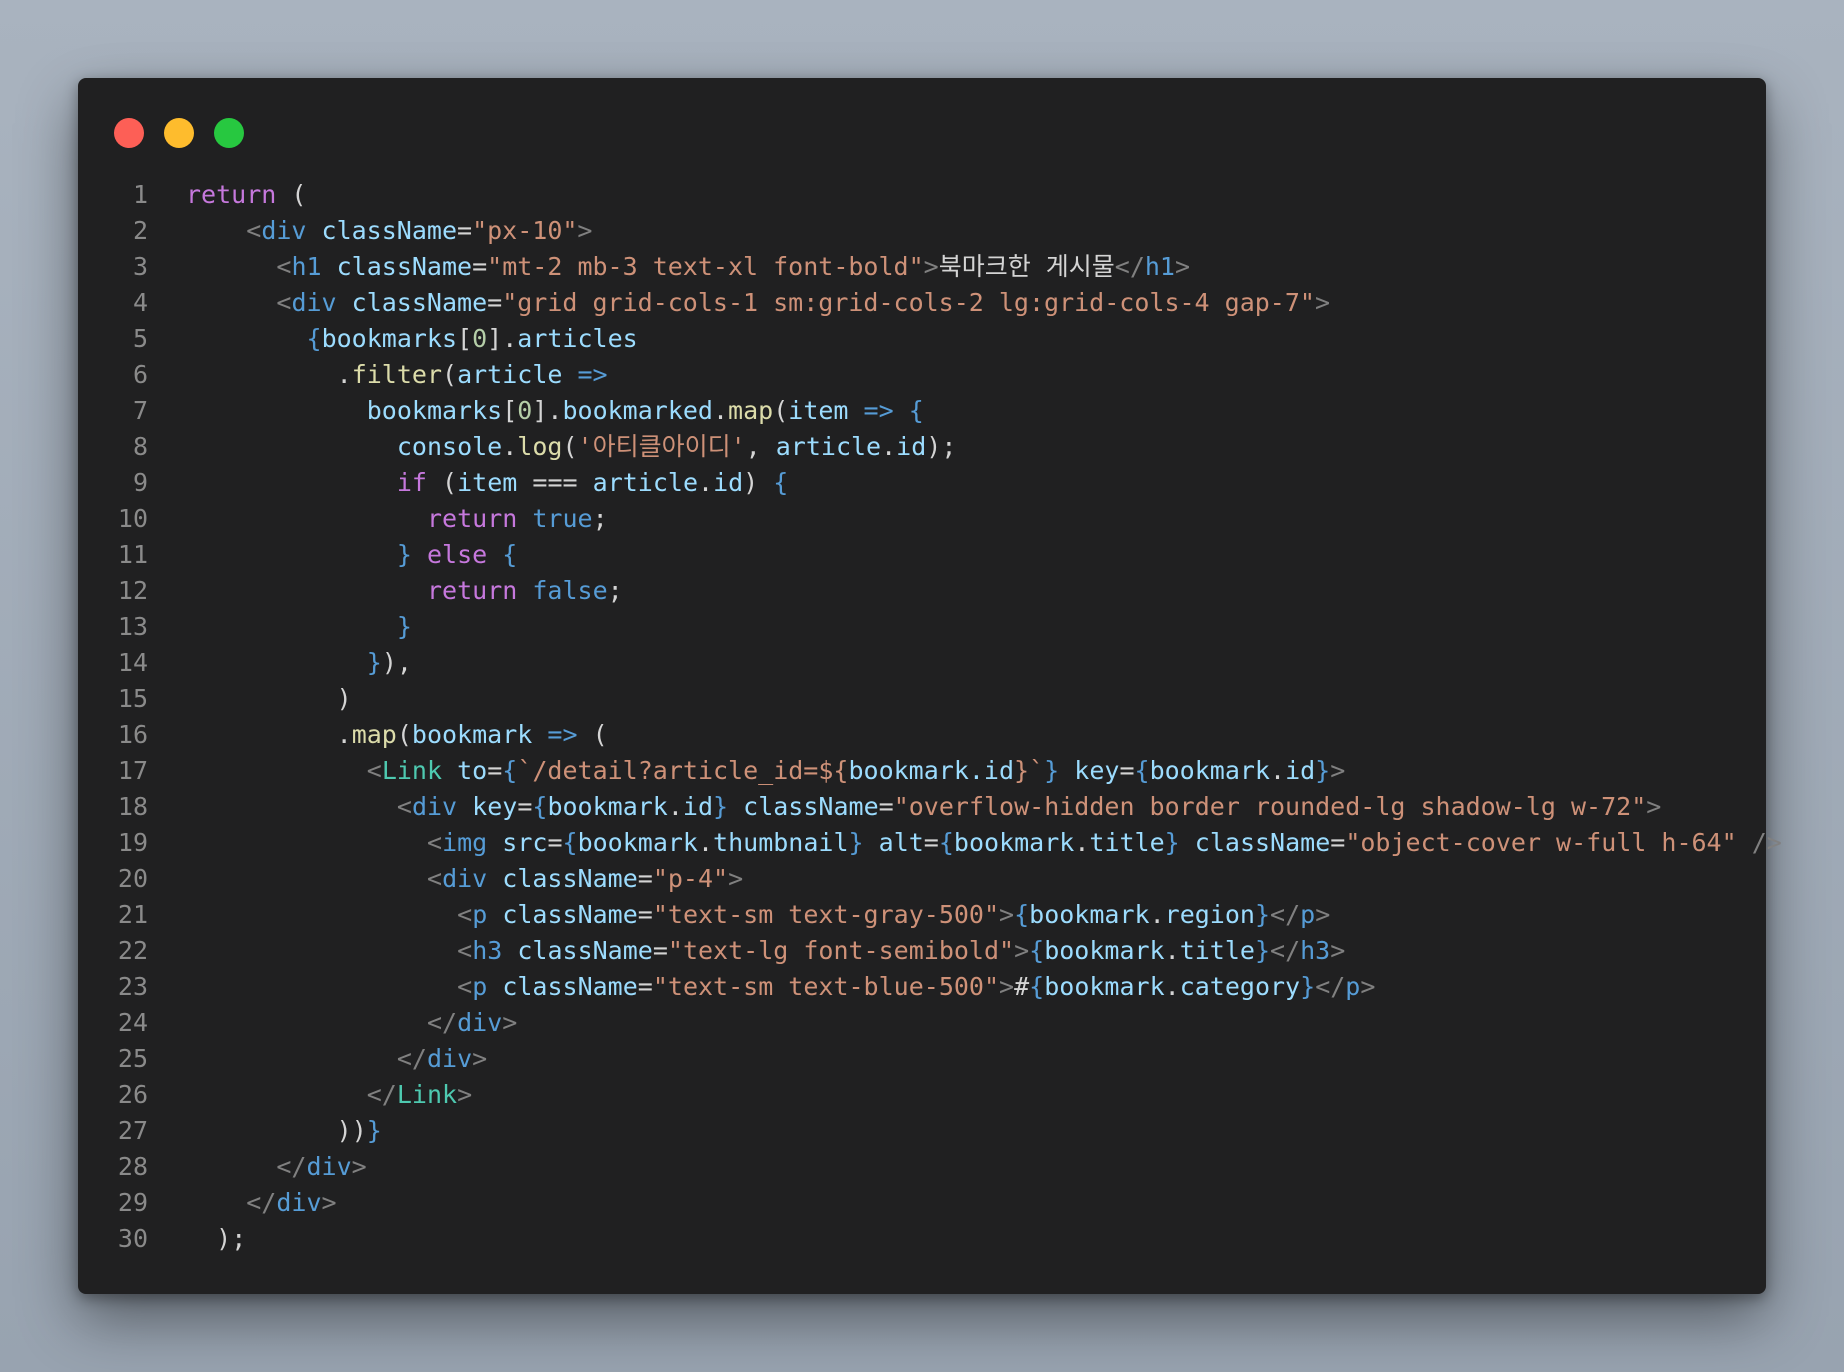 This screenshot has height=1372, width=1844. Describe the element at coordinates (922, 735) in the screenshot. I see `code-line: 16 .map(bookmark => (` at that location.